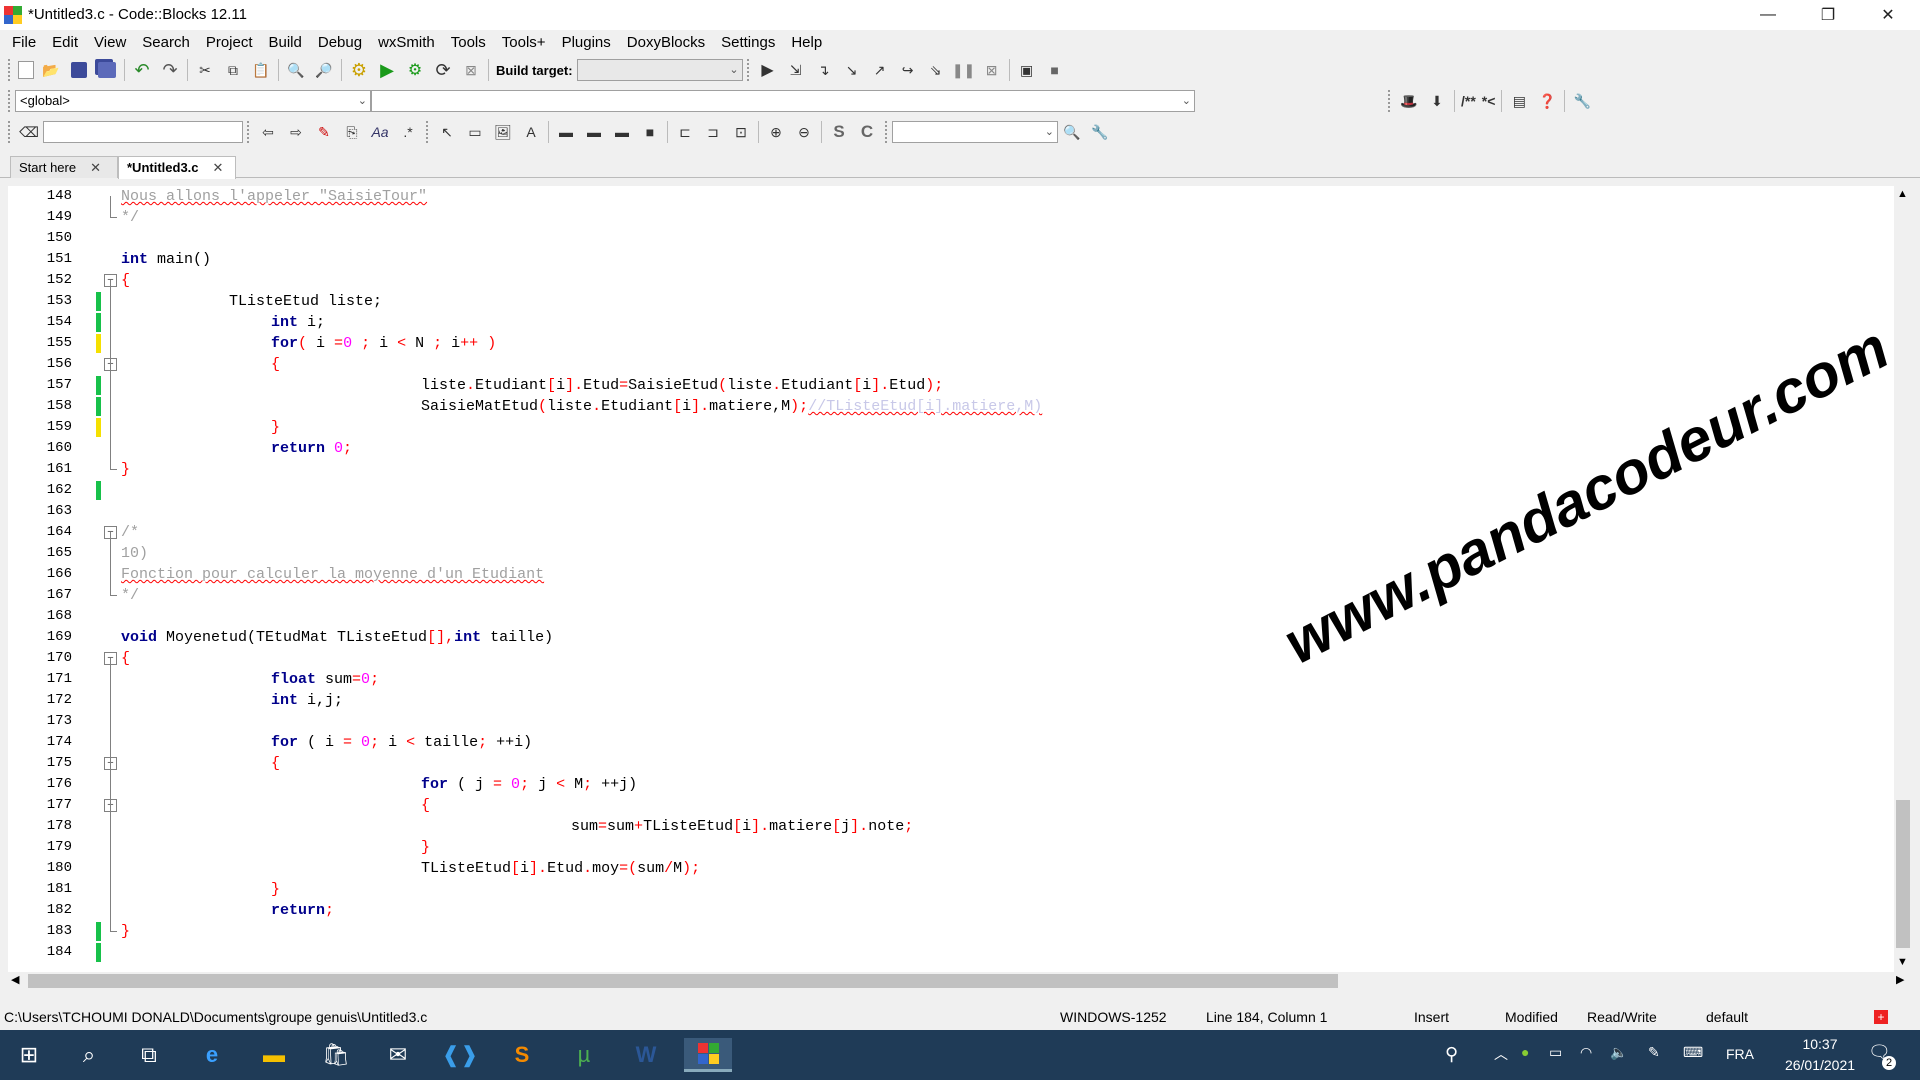  I want to click on build-gear-icon: ⚙, so click(359, 70).